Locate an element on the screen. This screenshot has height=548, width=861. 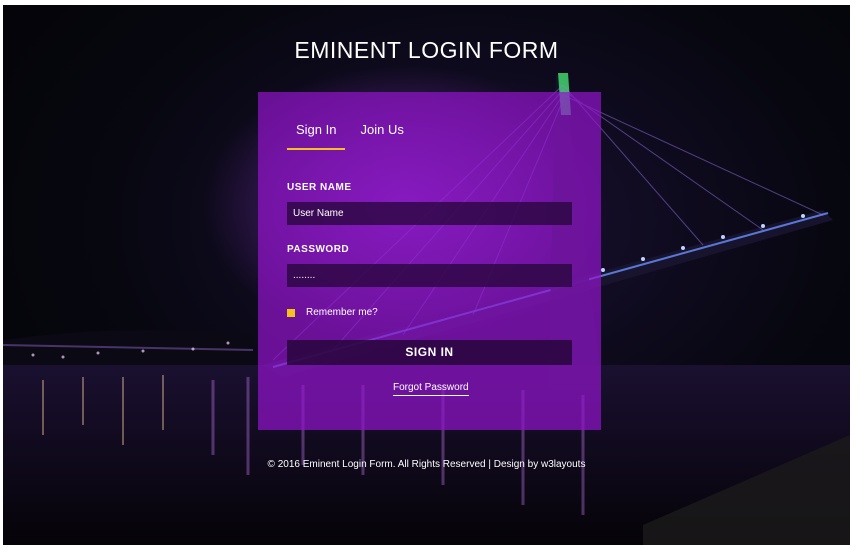
remember-me-checkbox: Remember me? is located at coordinates (332, 312).